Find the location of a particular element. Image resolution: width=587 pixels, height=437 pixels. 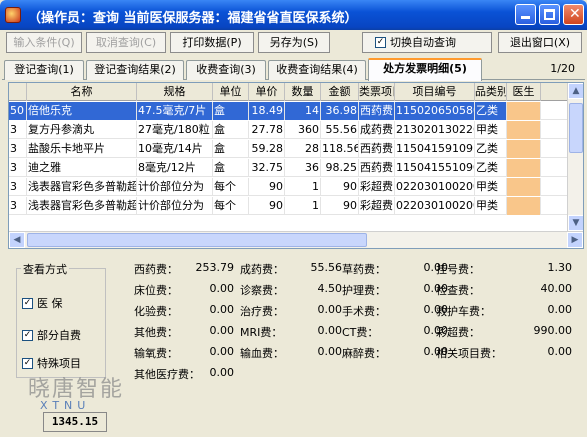

save-as-button: 另存为(S) is located at coordinates (294, 42).